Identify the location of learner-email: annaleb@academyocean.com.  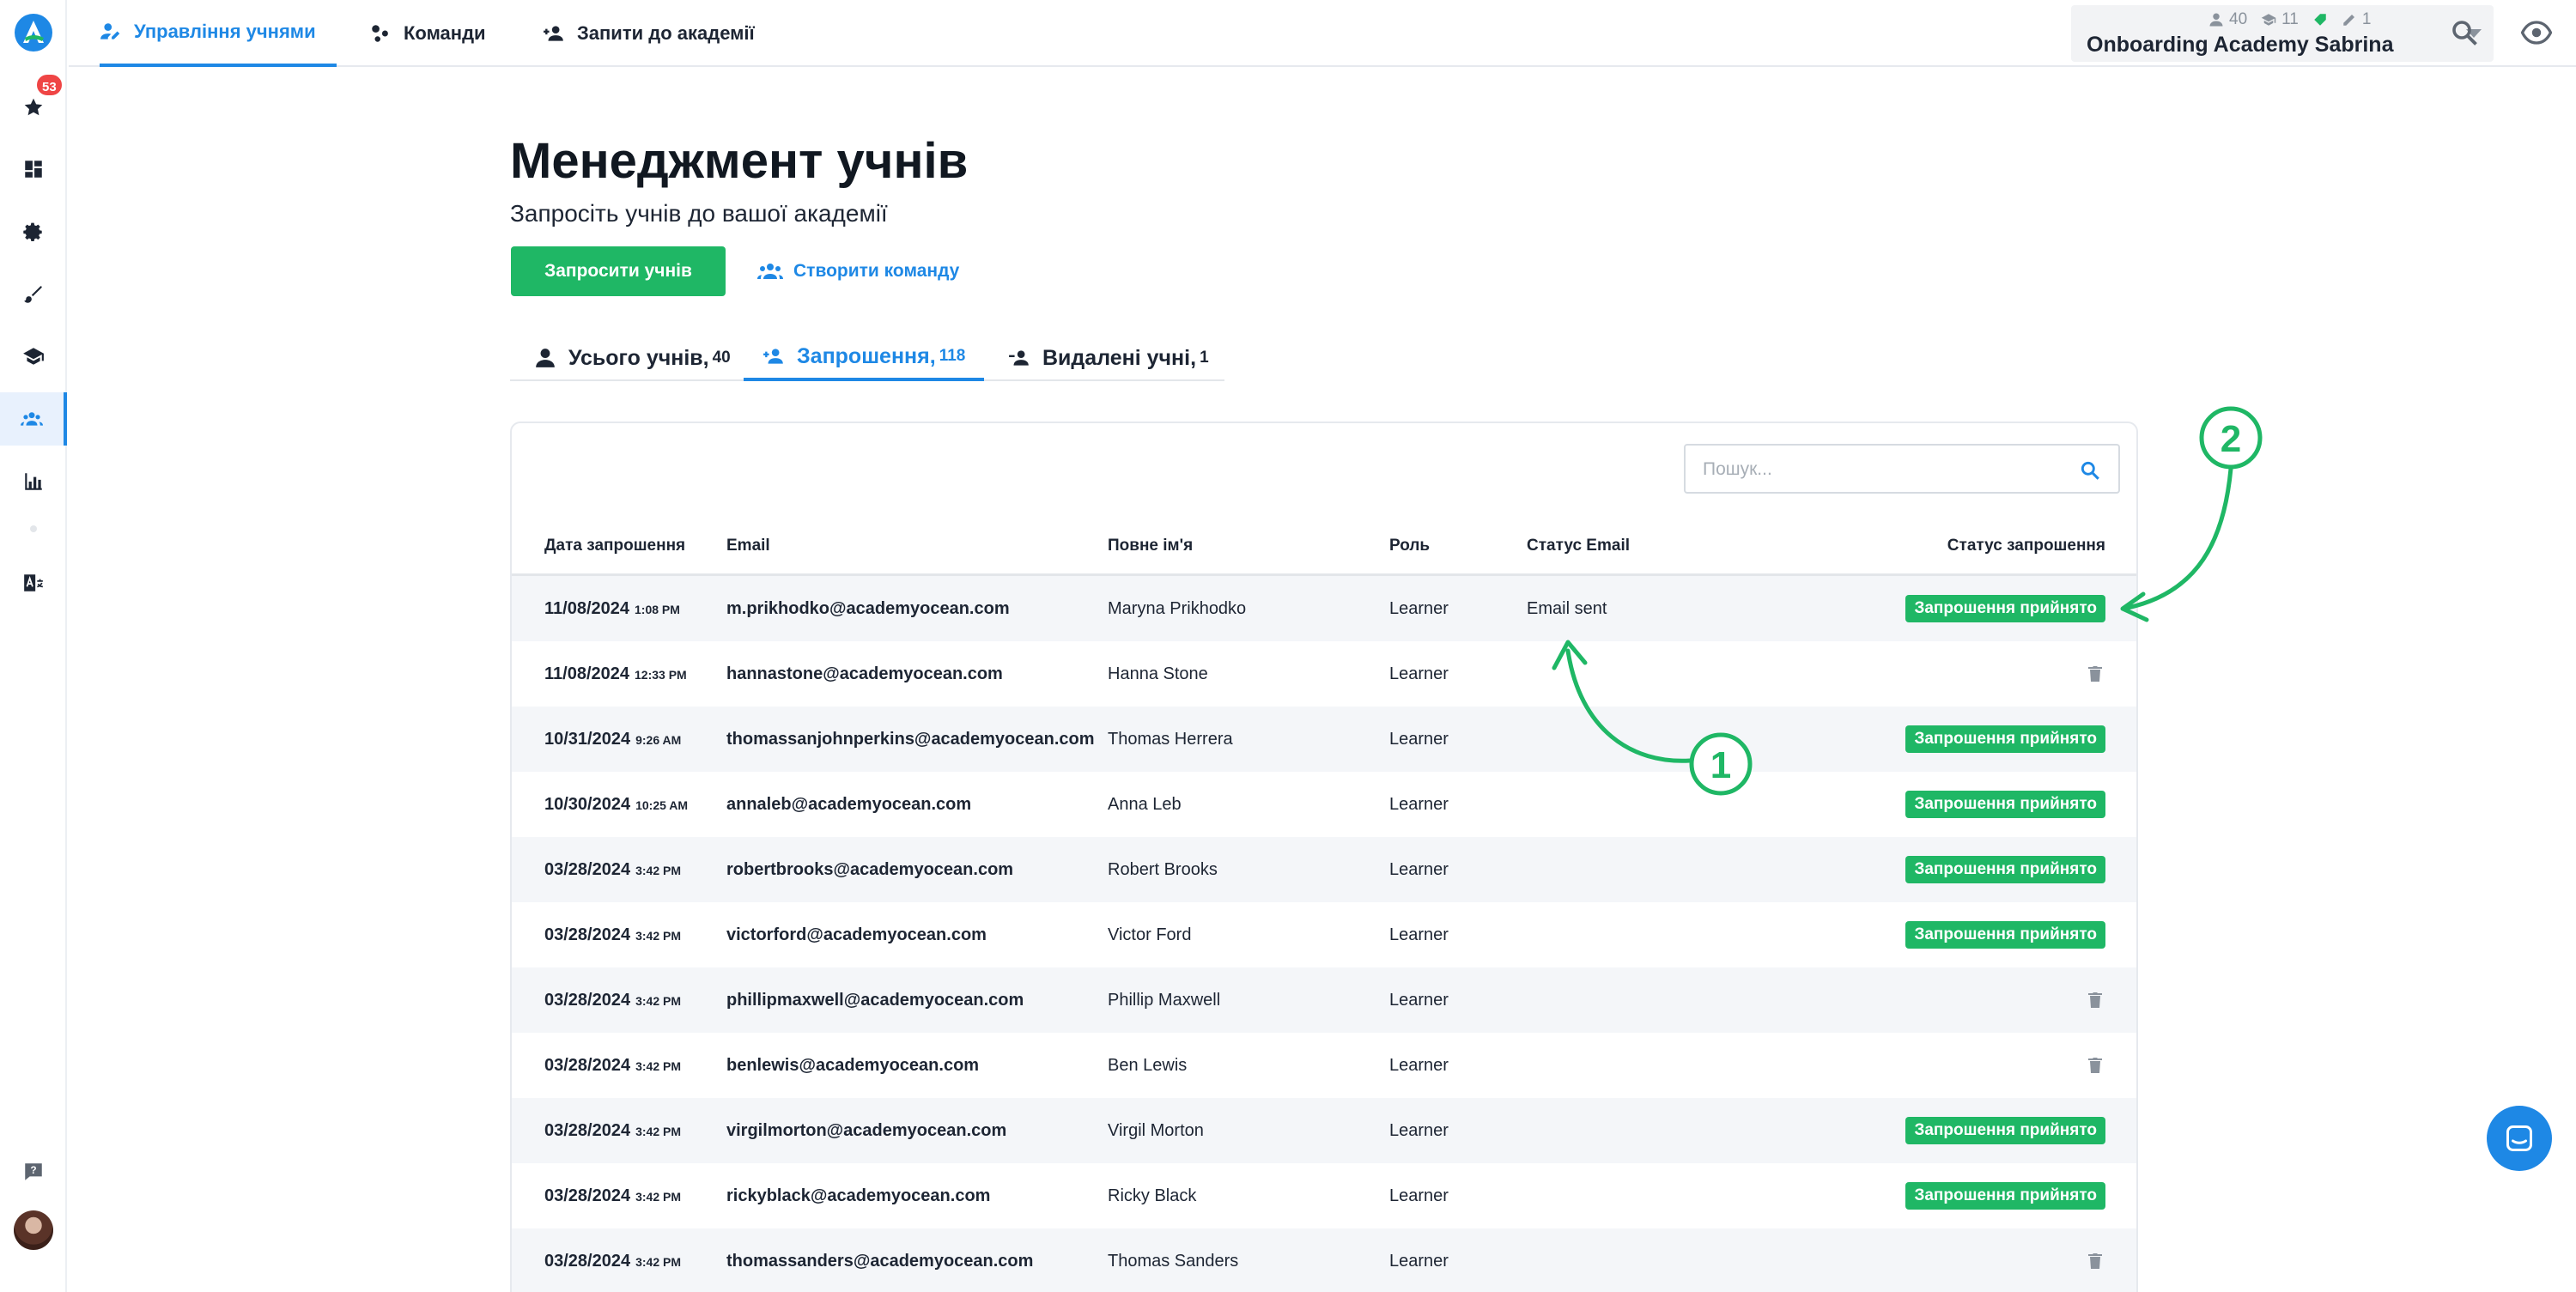
(849, 804).